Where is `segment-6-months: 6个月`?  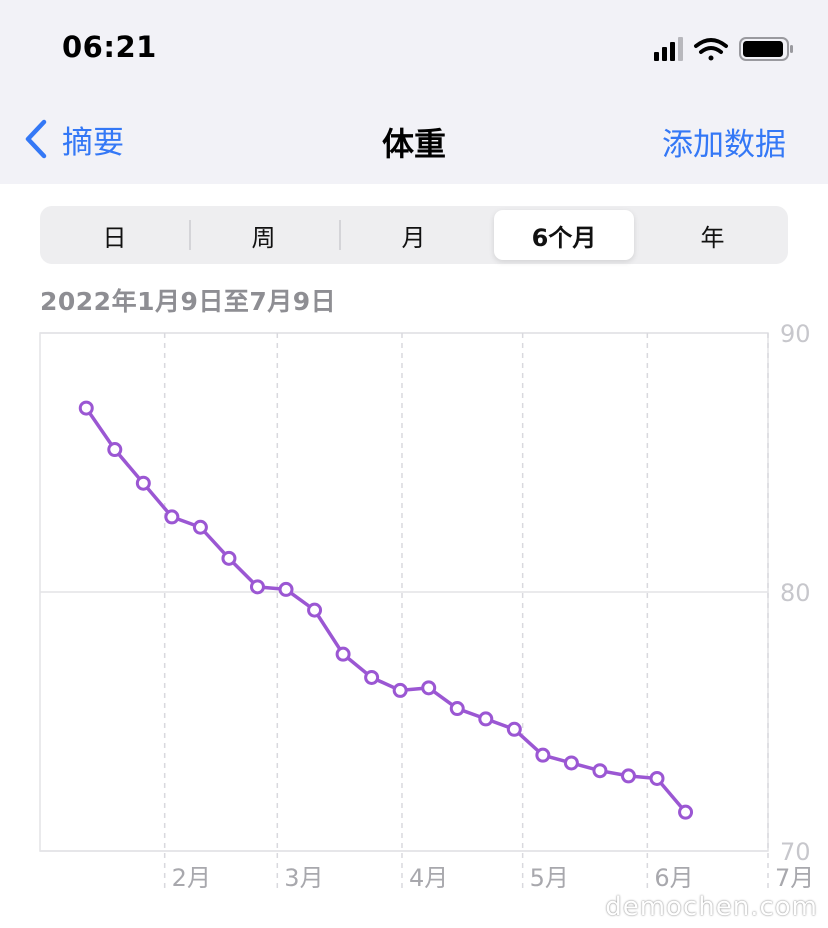
segment-6-months: 6个月 is located at coordinates (564, 235).